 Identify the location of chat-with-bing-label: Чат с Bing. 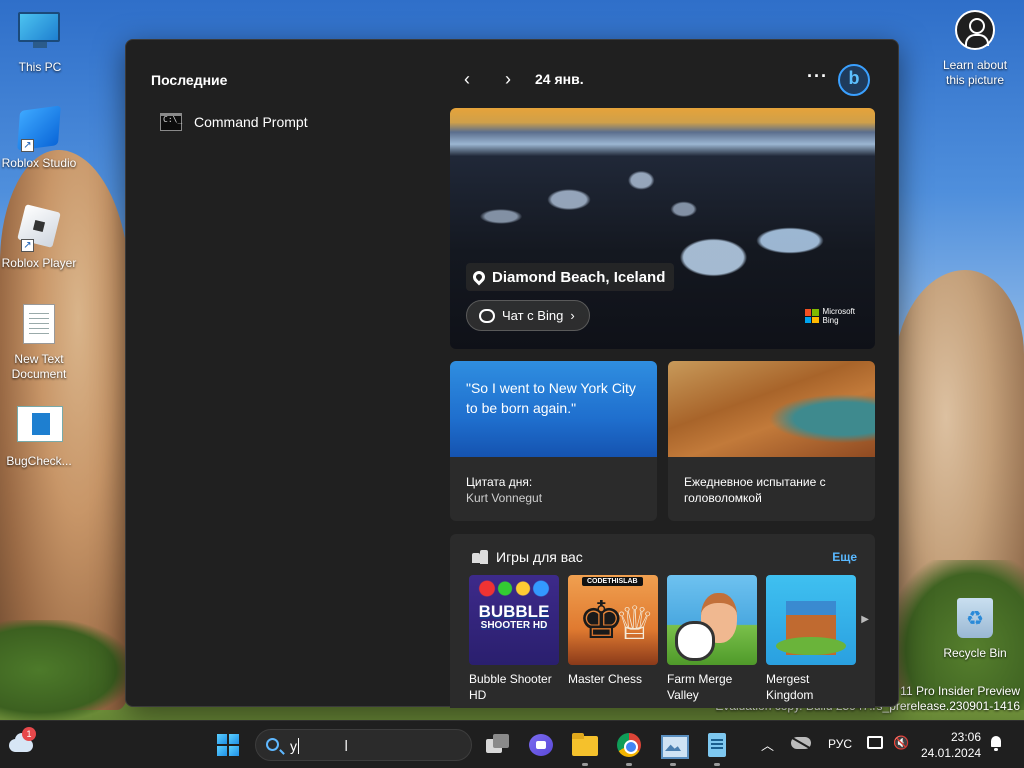
(533, 315).